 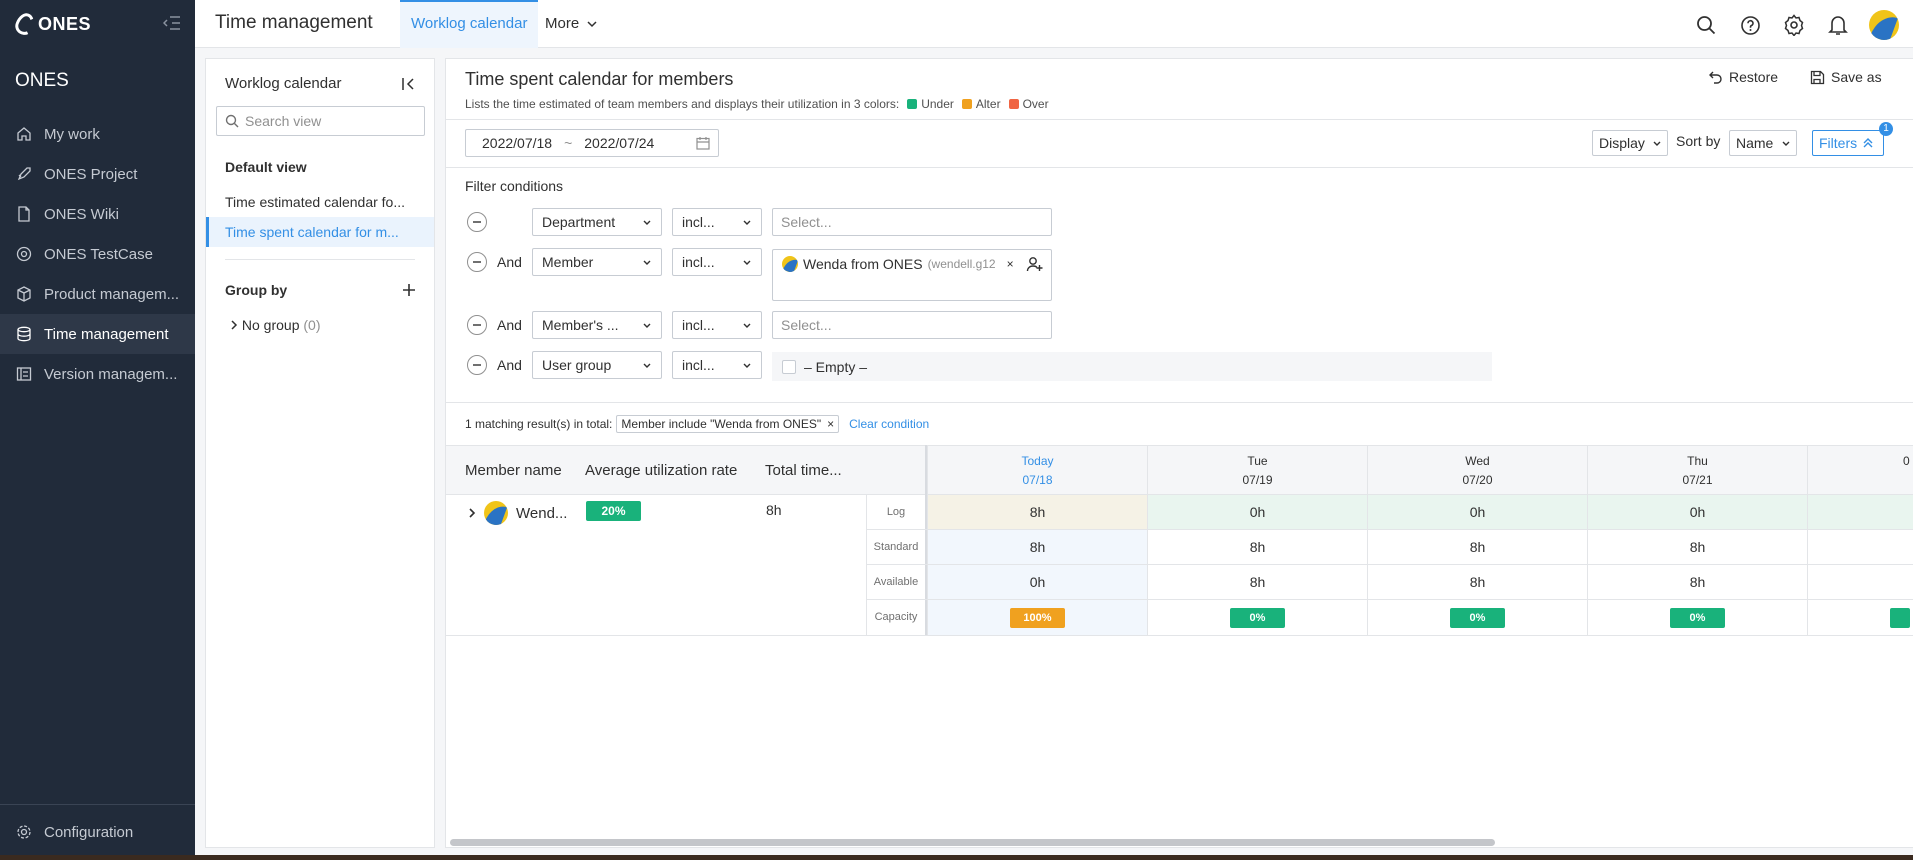 What do you see at coordinates (1257, 470) in the screenshot?
I see `day-column: Tue 07/19` at bounding box center [1257, 470].